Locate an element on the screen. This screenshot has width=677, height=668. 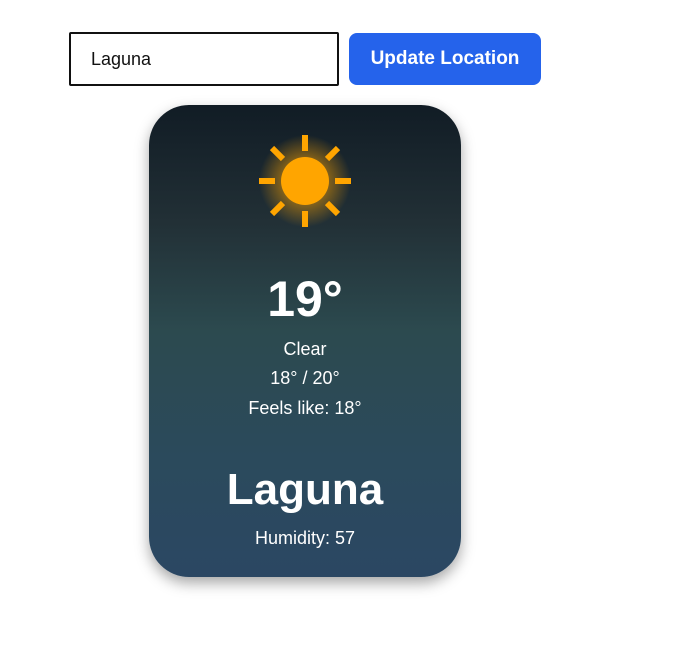
humidity: Humidity: 57 is located at coordinates (305, 538).